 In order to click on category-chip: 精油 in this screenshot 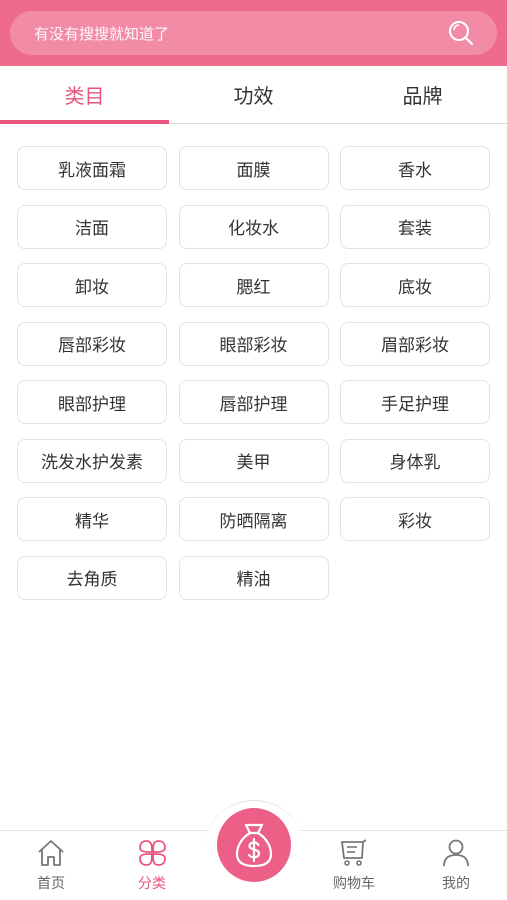, I will do `click(253, 577)`.